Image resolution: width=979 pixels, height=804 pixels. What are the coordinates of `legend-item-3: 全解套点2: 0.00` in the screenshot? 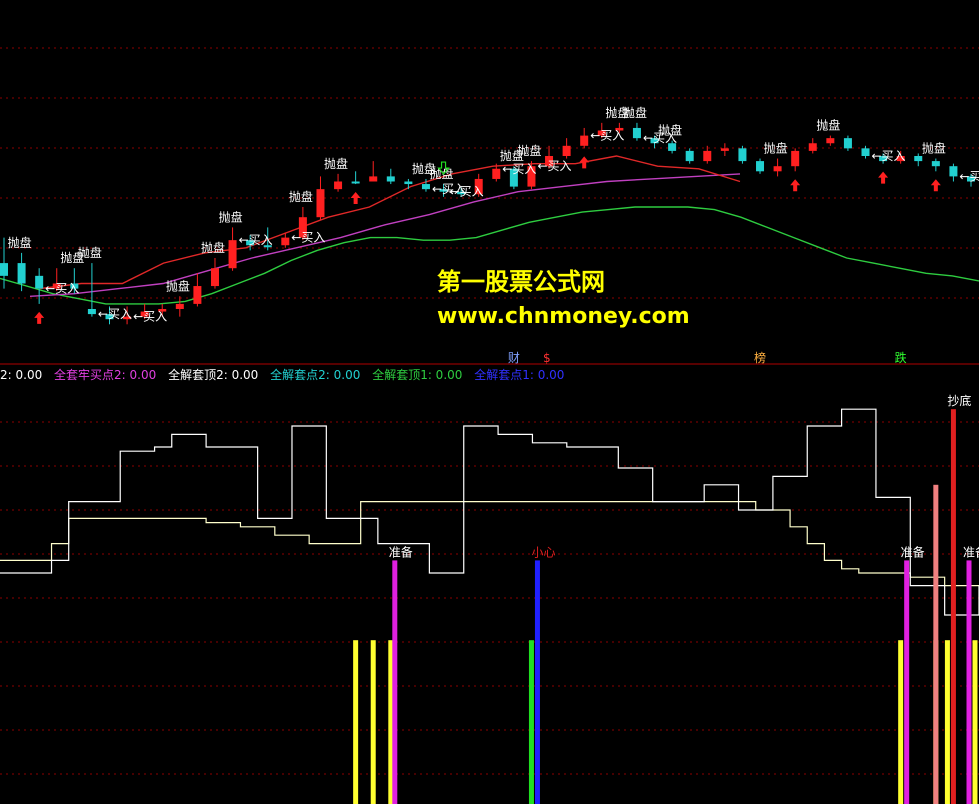 It's located at (315, 375).